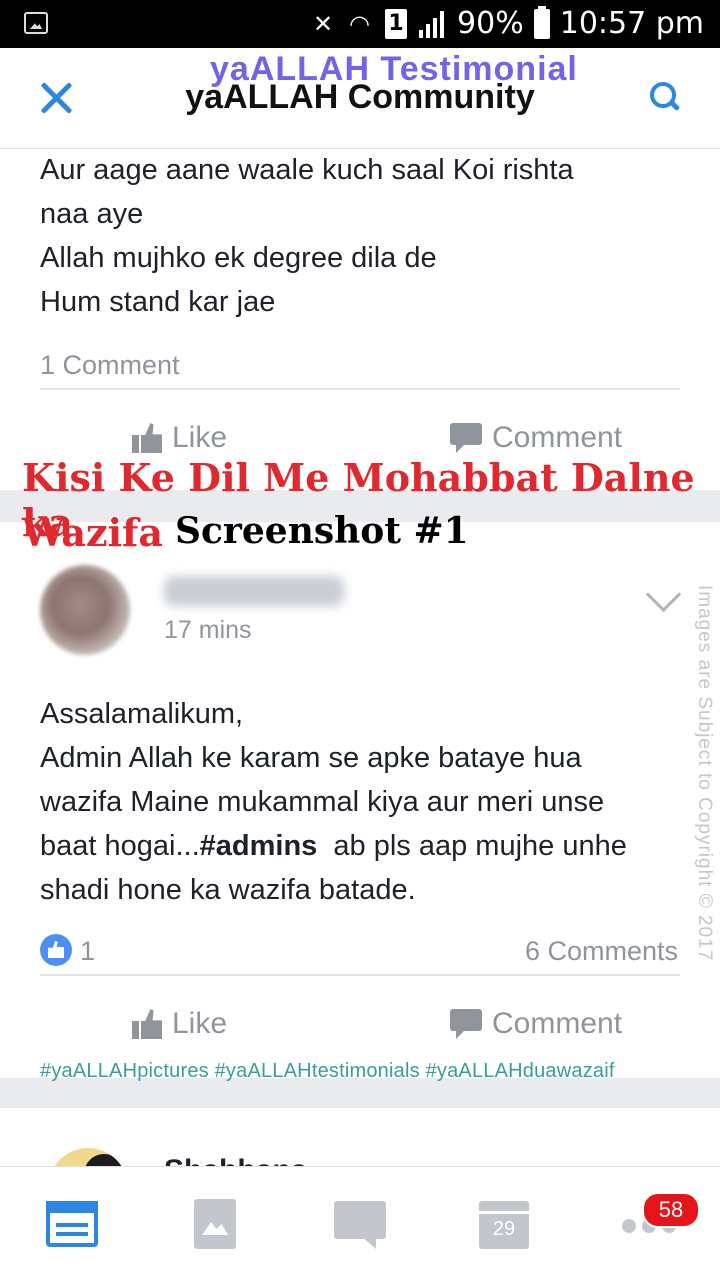 Image resolution: width=720 pixels, height=1281 pixels. What do you see at coordinates (601, 951) in the screenshot?
I see `comment-count: 6 Comments` at bounding box center [601, 951].